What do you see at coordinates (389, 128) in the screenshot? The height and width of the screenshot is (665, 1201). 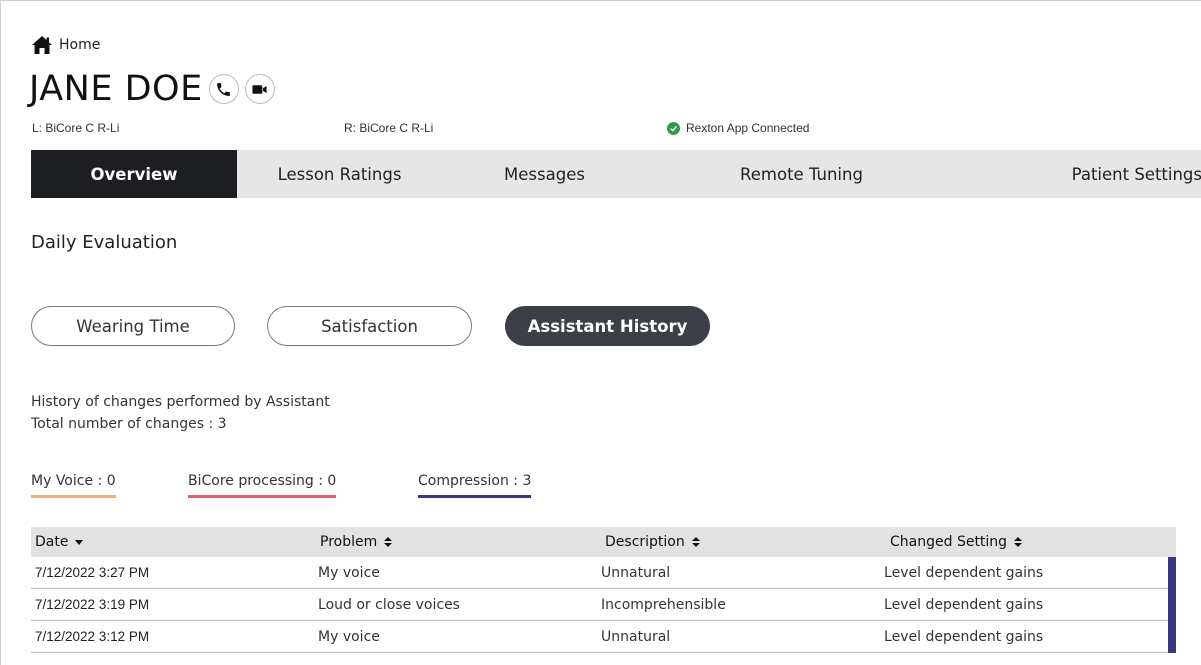 I see `right-device-label: R: BiCore C R-Li` at bounding box center [389, 128].